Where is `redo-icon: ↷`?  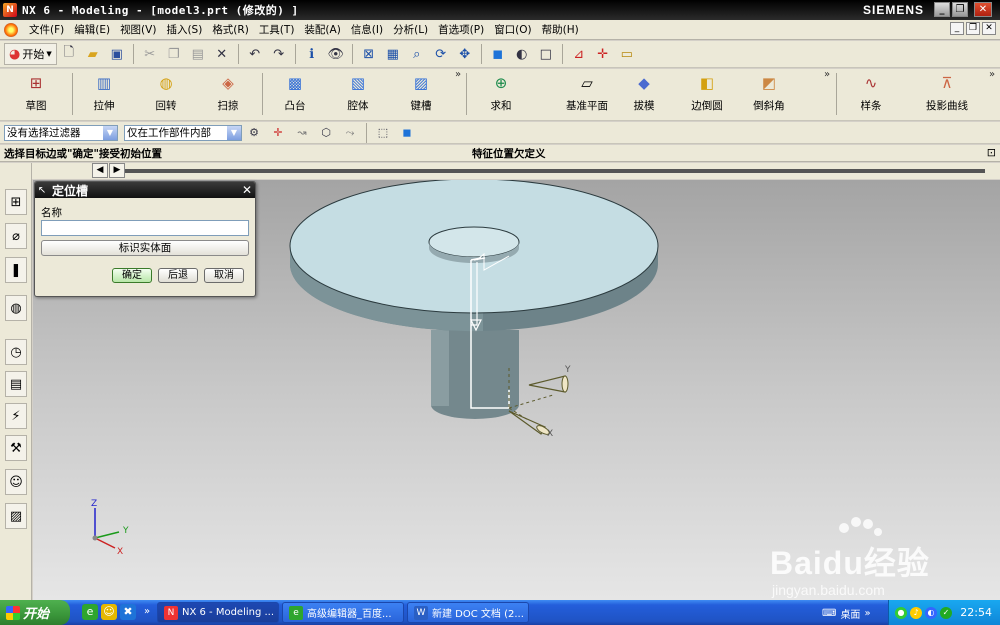
redo-icon: ↷ is located at coordinates (279, 54).